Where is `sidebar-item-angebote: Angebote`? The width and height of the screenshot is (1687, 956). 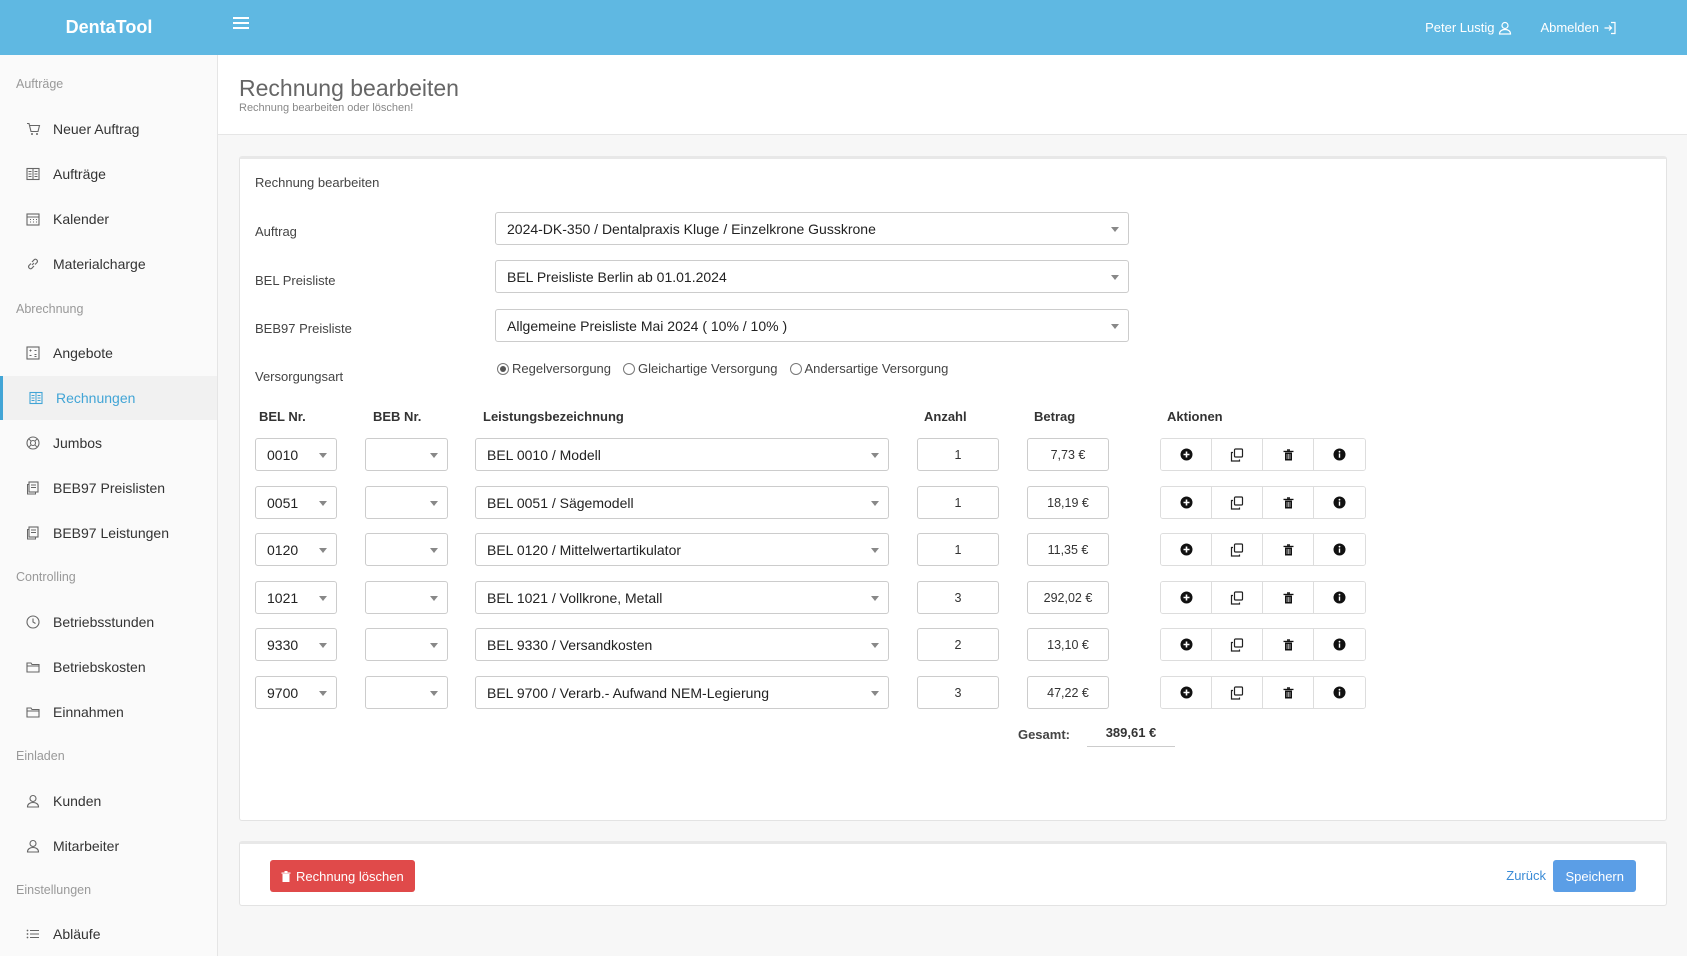
sidebar-item-angebote: Angebote is located at coordinates (108, 353).